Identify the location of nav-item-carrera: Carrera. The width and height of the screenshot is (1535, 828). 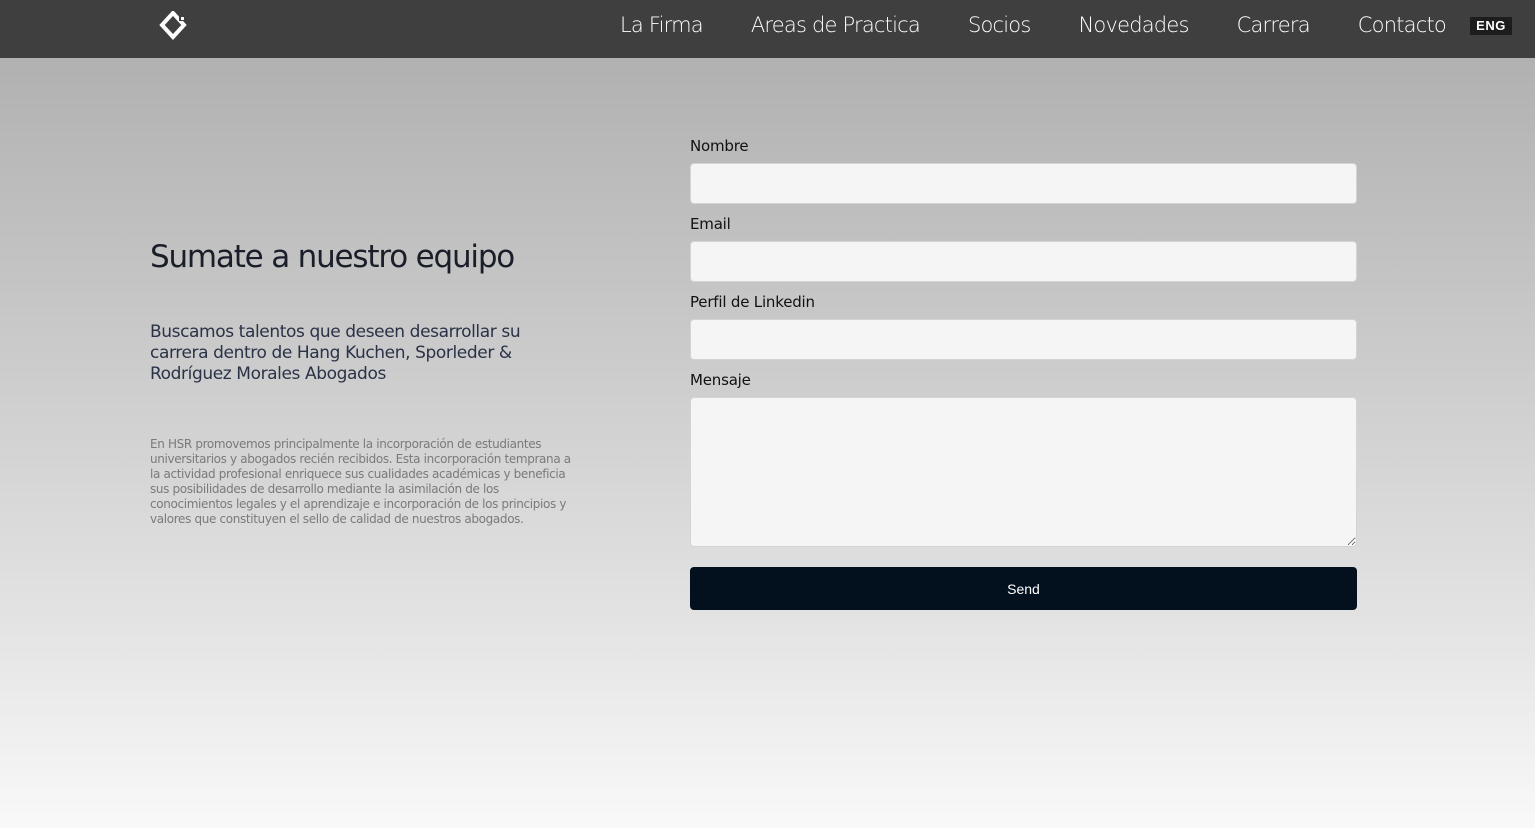
(1274, 25).